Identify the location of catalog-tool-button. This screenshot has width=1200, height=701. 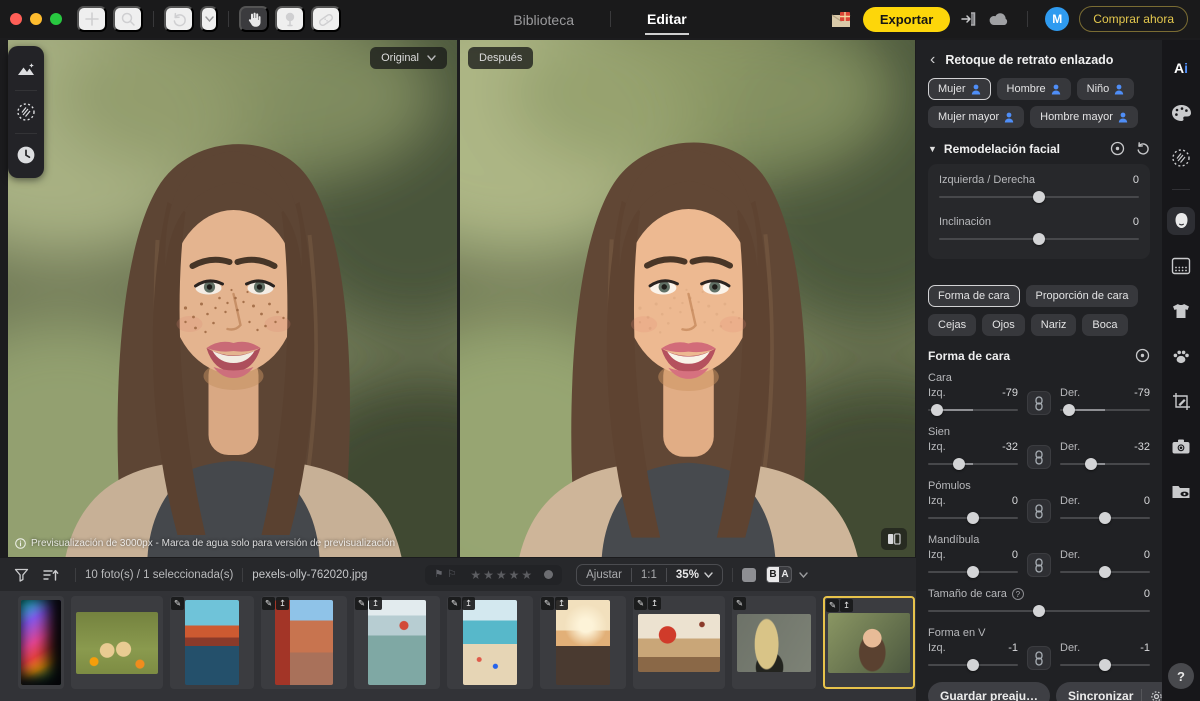
(26, 69).